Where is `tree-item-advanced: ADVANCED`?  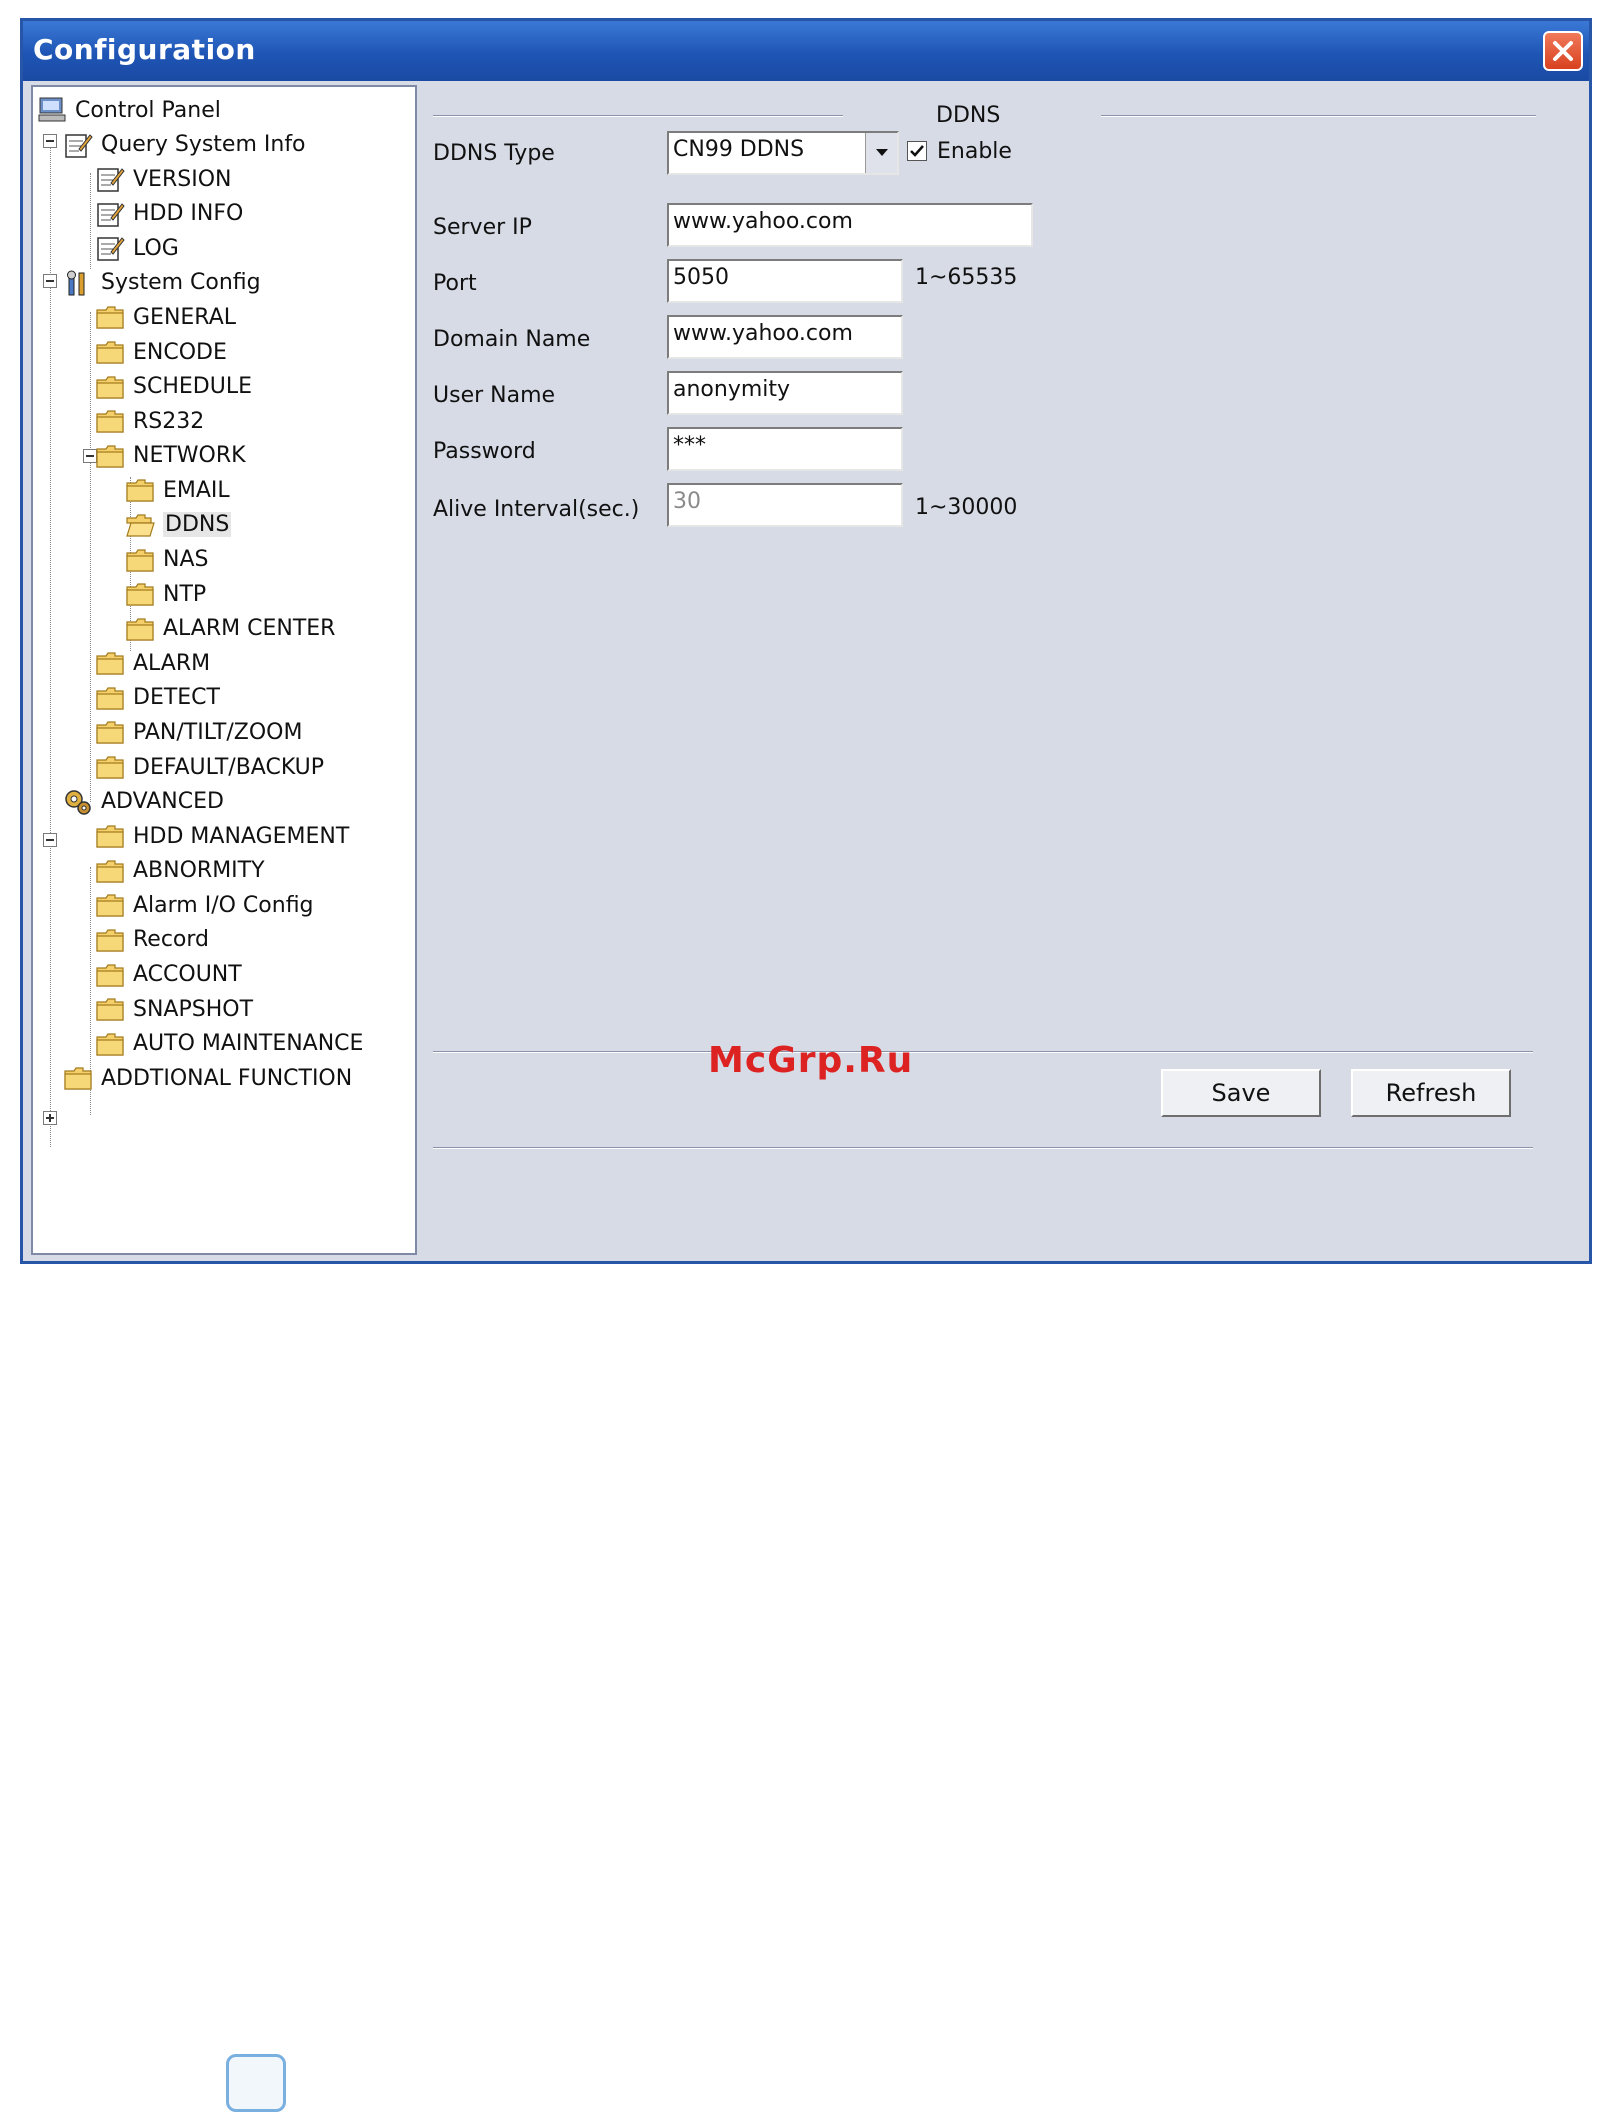
tree-item-advanced: ADVANCED is located at coordinates (143, 802).